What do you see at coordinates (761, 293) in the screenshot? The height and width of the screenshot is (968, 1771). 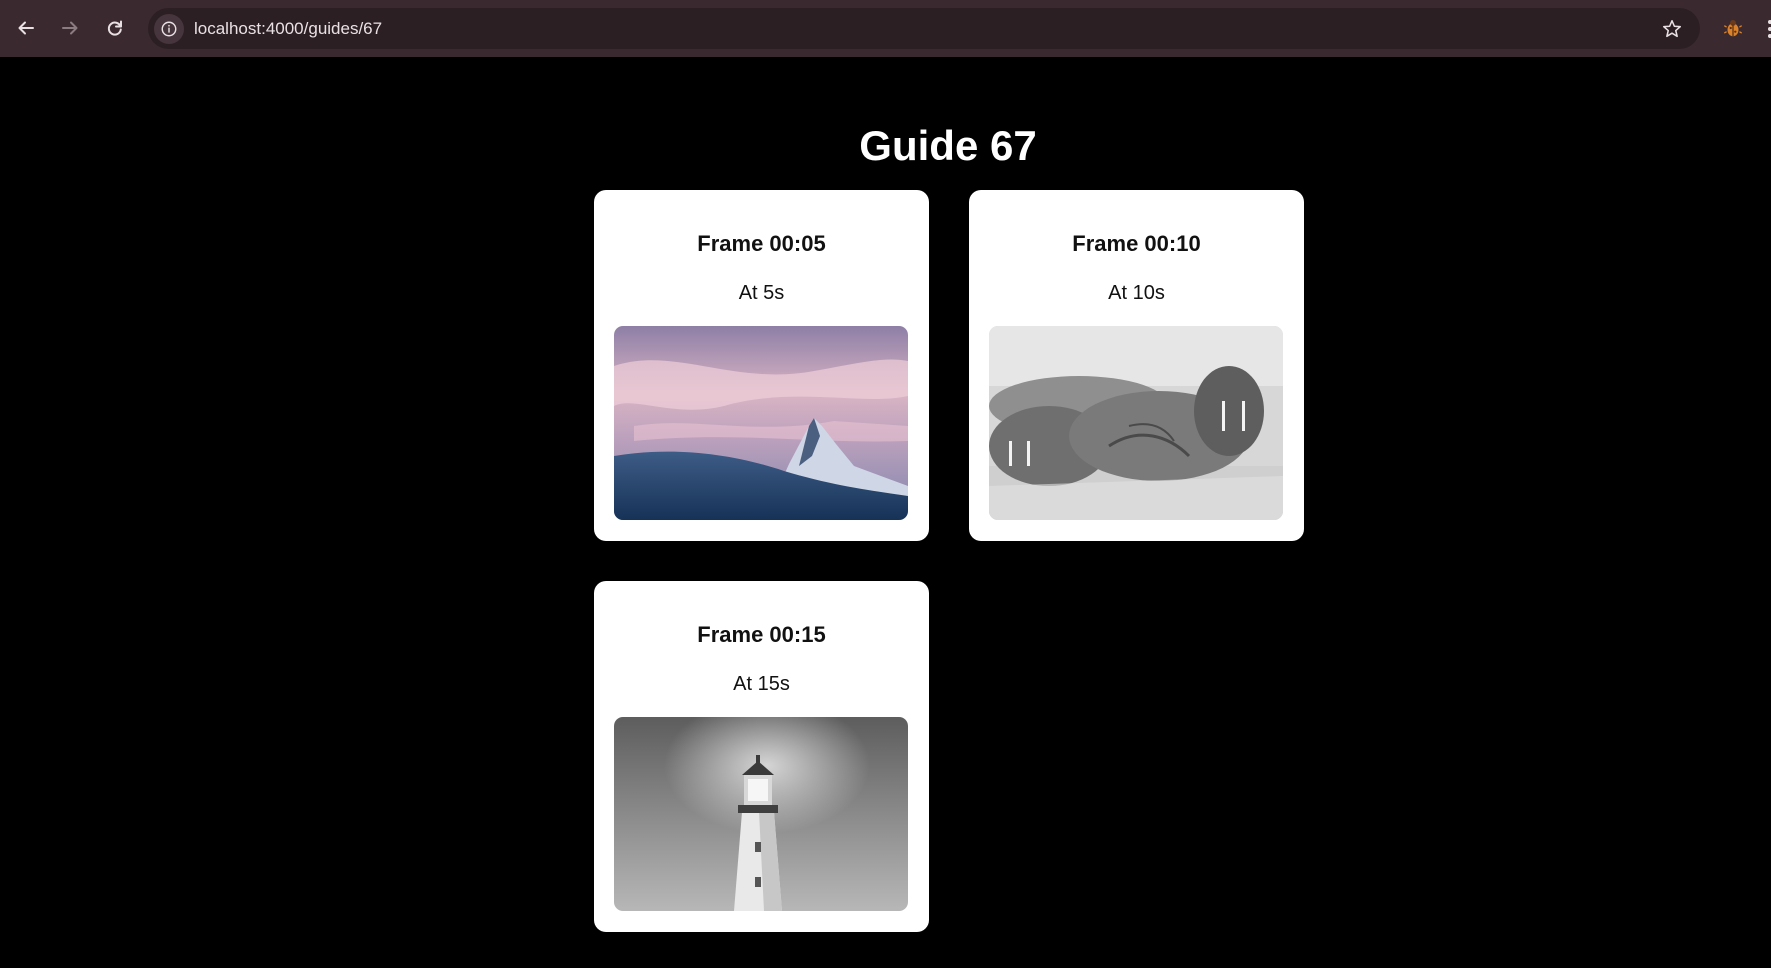 I see `frame-timestamp: At 5s` at bounding box center [761, 293].